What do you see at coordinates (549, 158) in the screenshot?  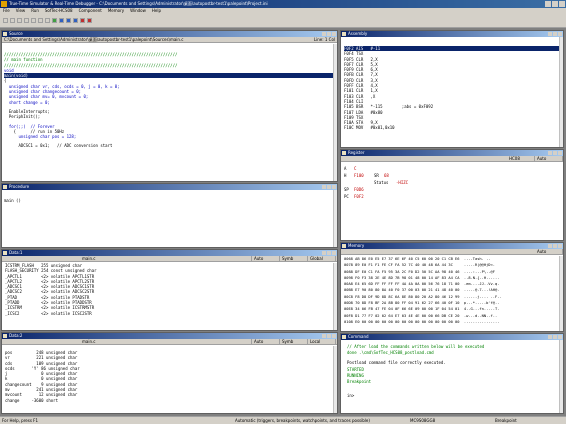 I see `register-auto-button: Auto` at bounding box center [549, 158].